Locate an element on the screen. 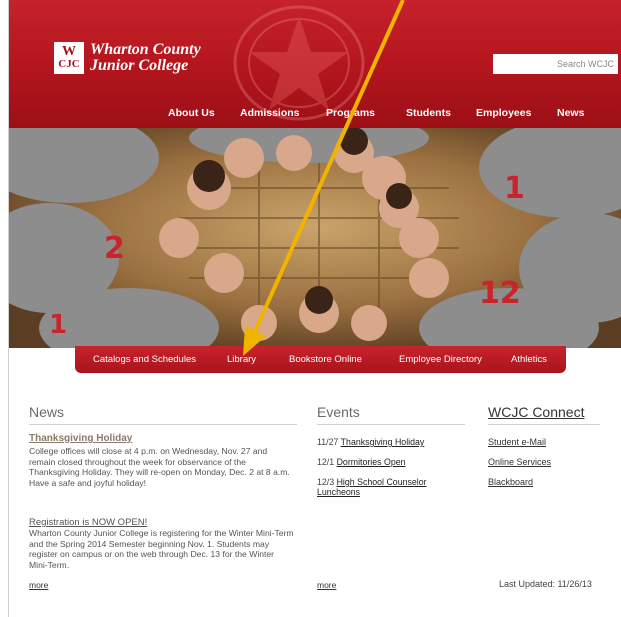  logo-line-2: Junior College is located at coordinates (139, 65).